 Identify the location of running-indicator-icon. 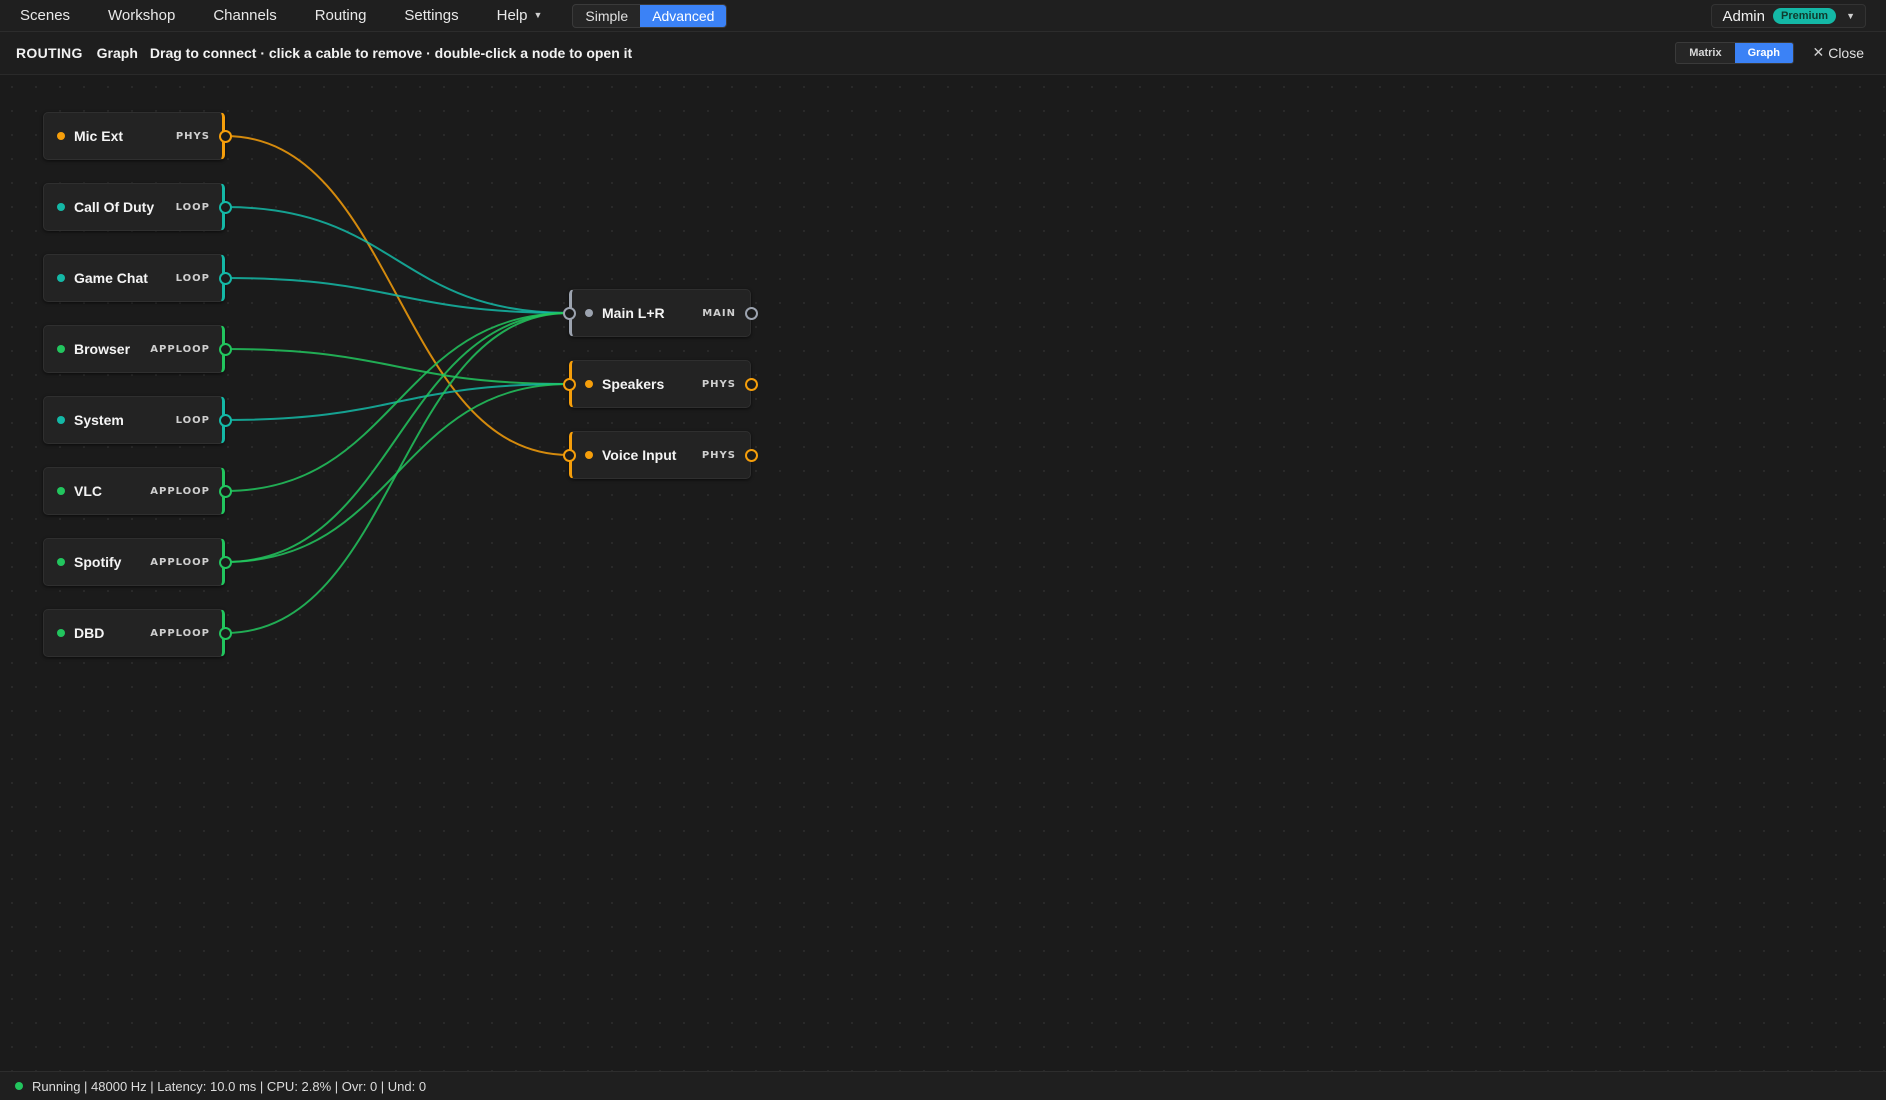
(19, 1086).